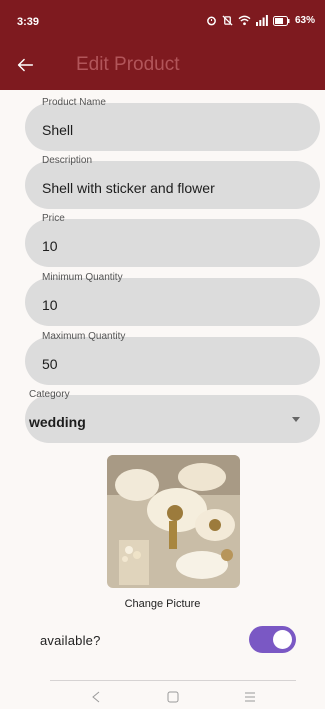 Image resolution: width=325 pixels, height=709 pixels. What do you see at coordinates (53, 218) in the screenshot?
I see `price-label: Price` at bounding box center [53, 218].